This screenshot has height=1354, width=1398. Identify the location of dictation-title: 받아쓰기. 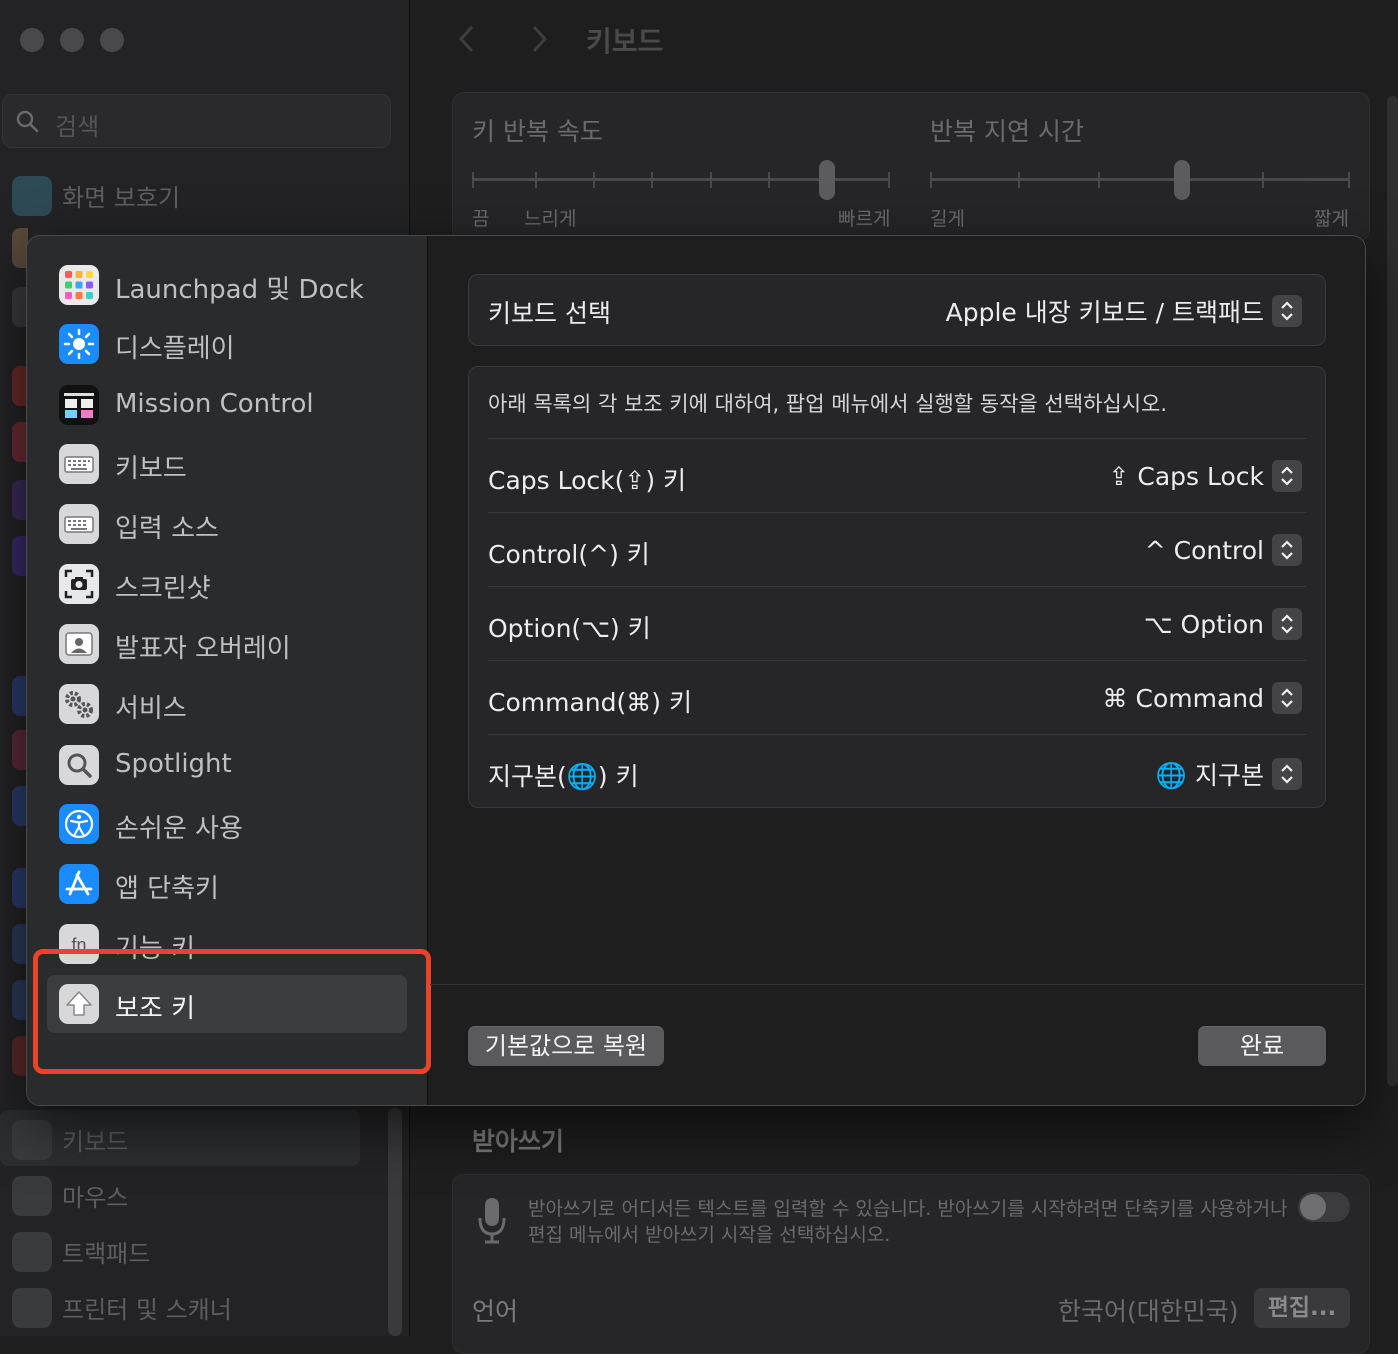
(518, 1141).